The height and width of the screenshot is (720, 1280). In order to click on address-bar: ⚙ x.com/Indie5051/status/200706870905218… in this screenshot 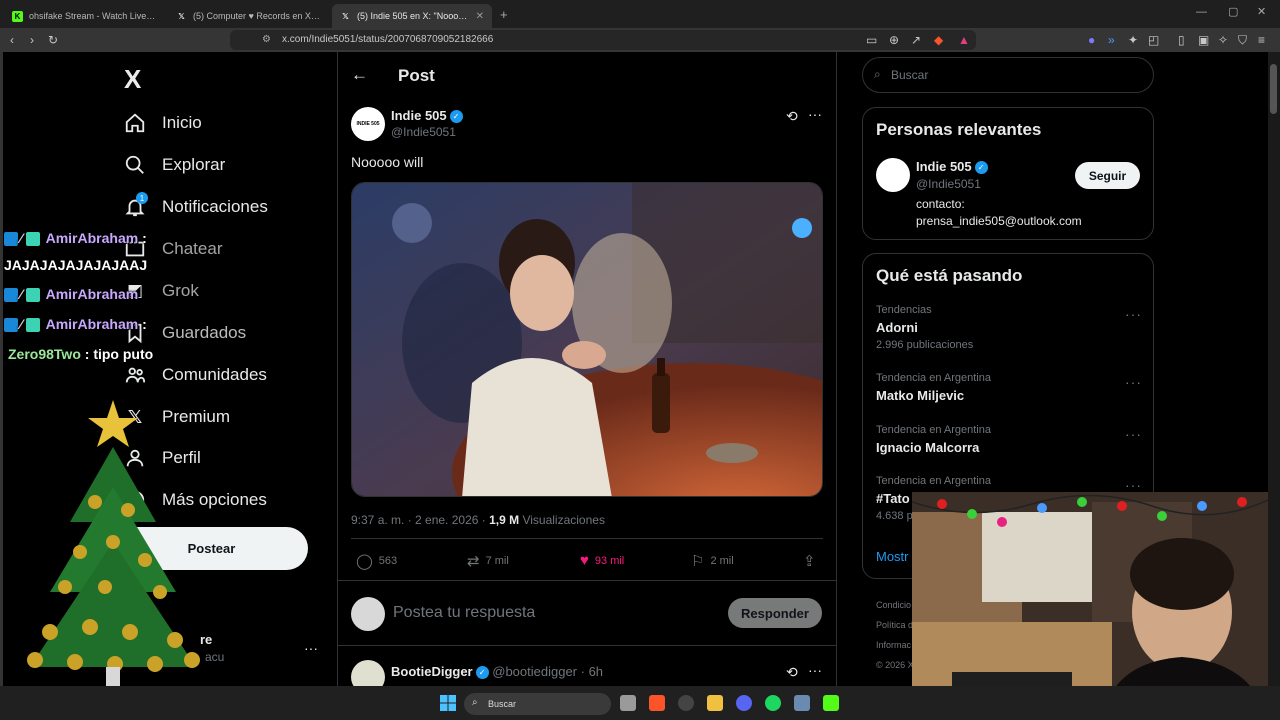, I will do `click(603, 40)`.